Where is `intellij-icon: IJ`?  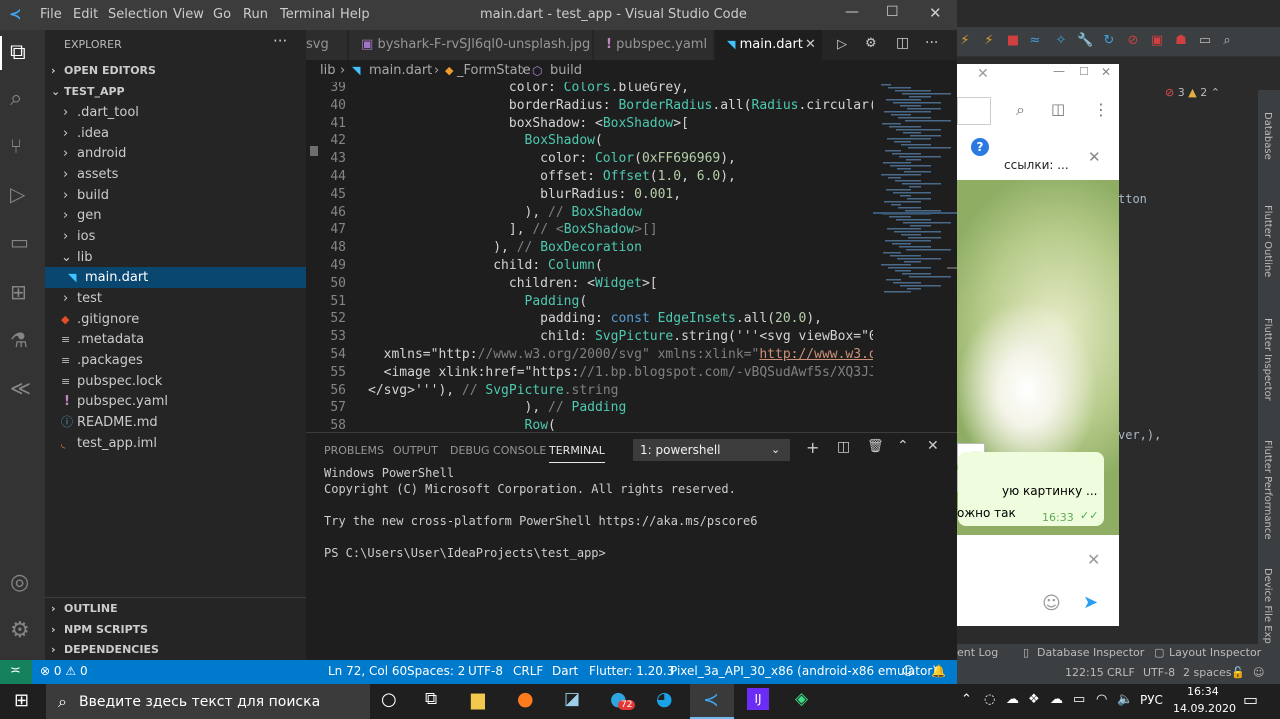
intellij-icon: IJ is located at coordinates (758, 699).